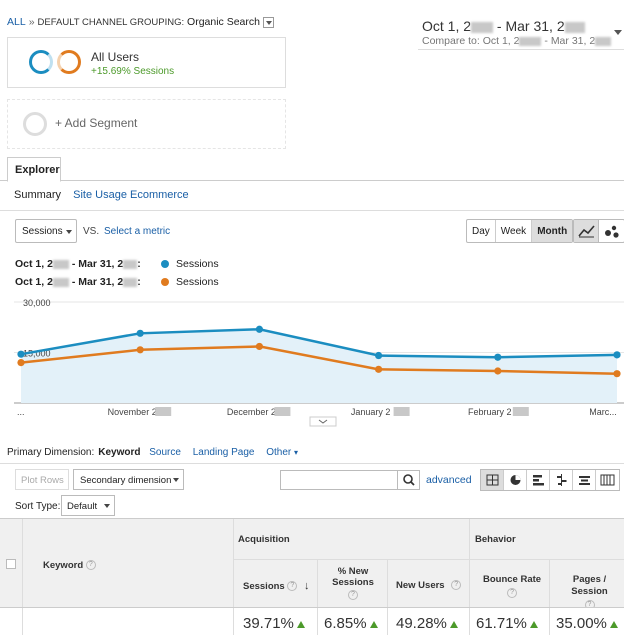 The image size is (624, 635). What do you see at coordinates (312, 180) in the screenshot?
I see `tab-divider` at bounding box center [312, 180].